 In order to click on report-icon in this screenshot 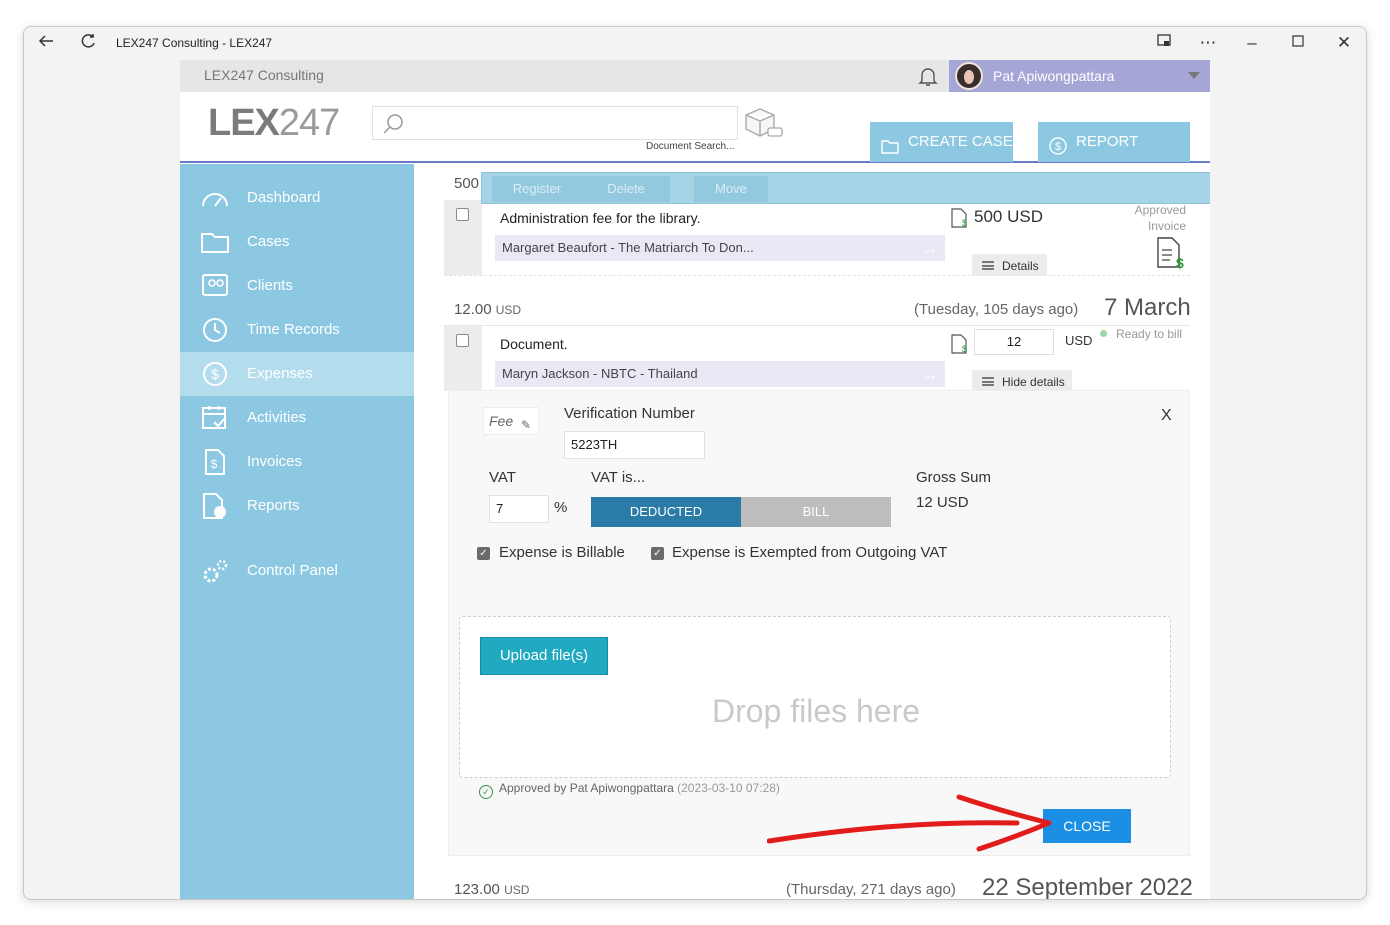, I will do `click(215, 506)`.